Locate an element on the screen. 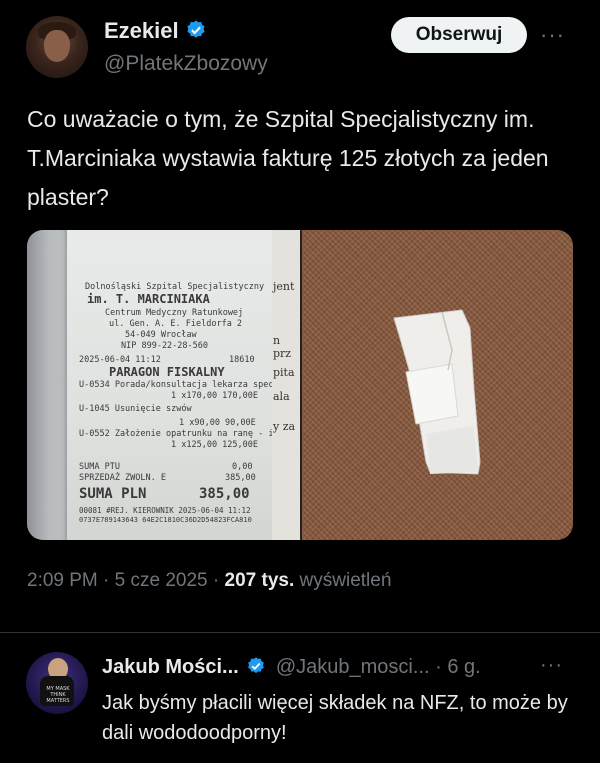  receipt-line: SUMA PTU is located at coordinates (99, 467).